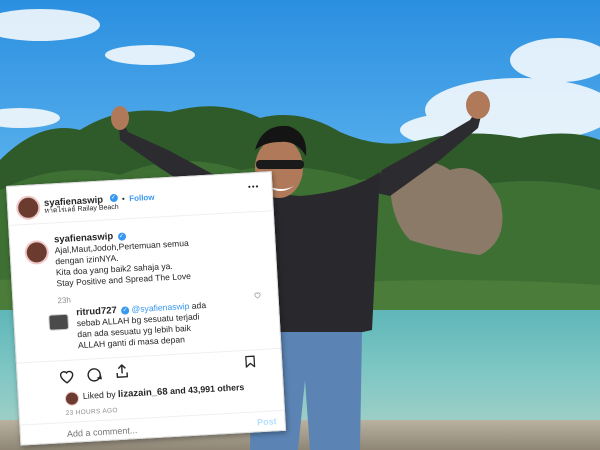 Image resolution: width=600 pixels, height=450 pixels. Describe the element at coordinates (148, 355) in the screenshot. I see `actions-divider` at that location.